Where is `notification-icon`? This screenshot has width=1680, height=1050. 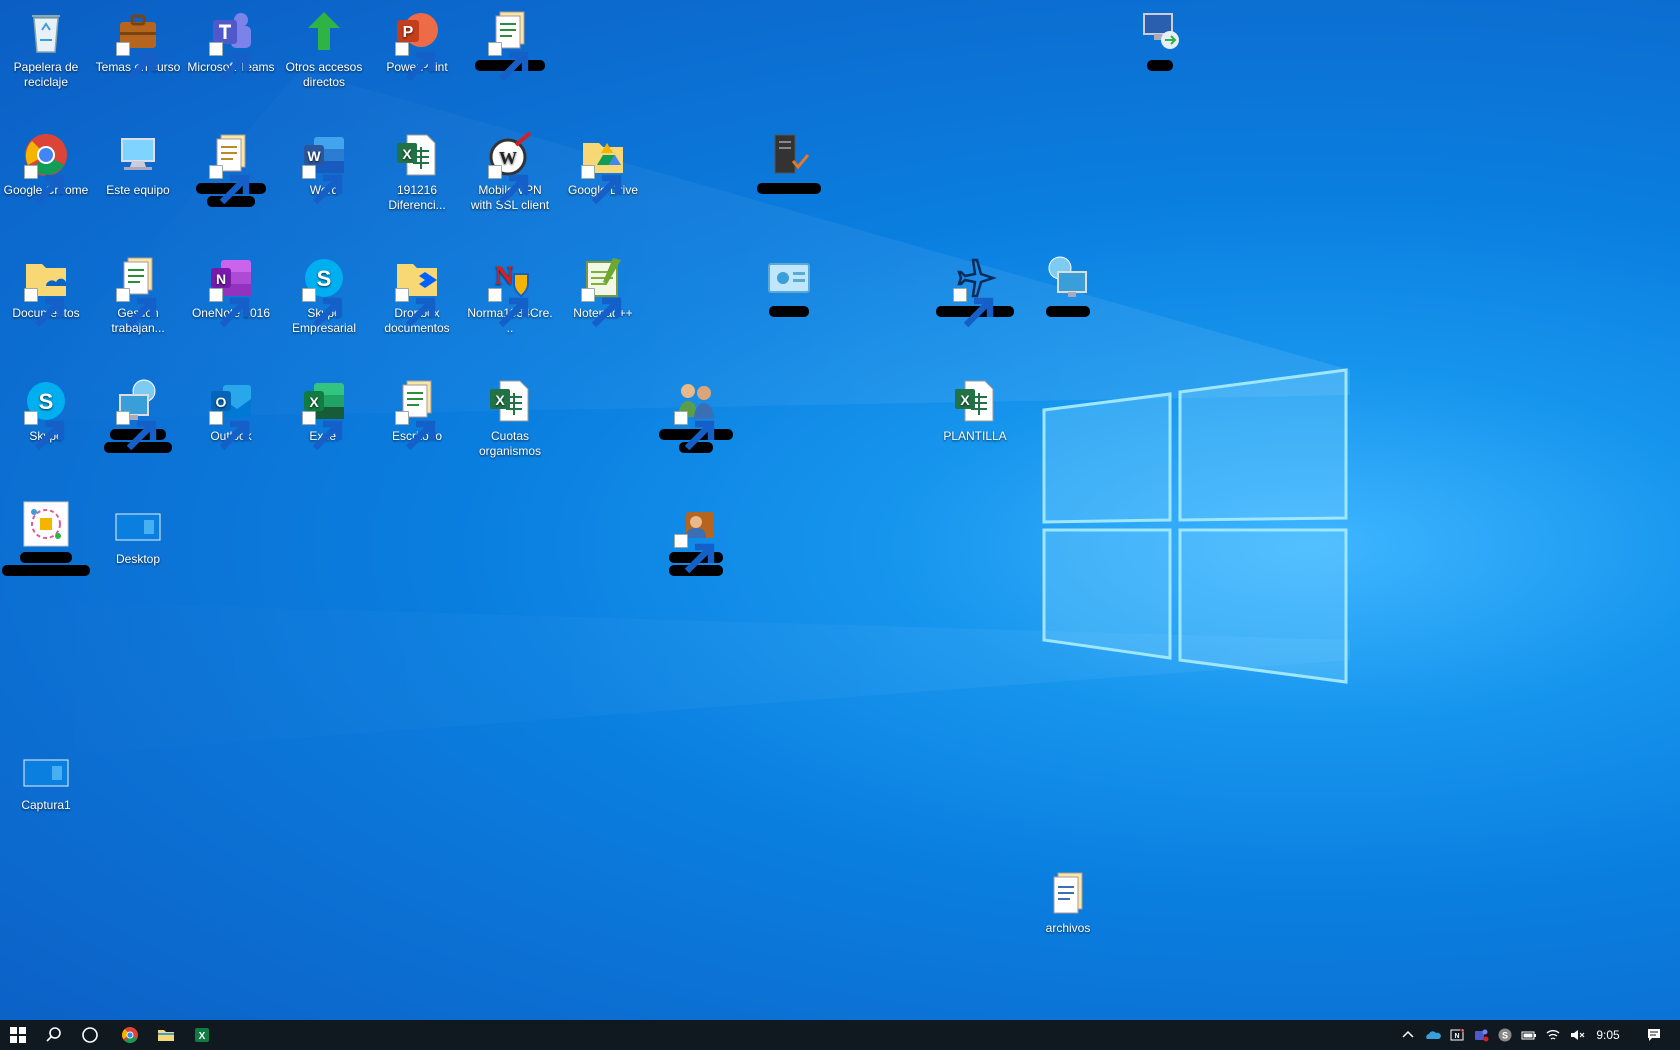 notification-icon is located at coordinates (1654, 1035).